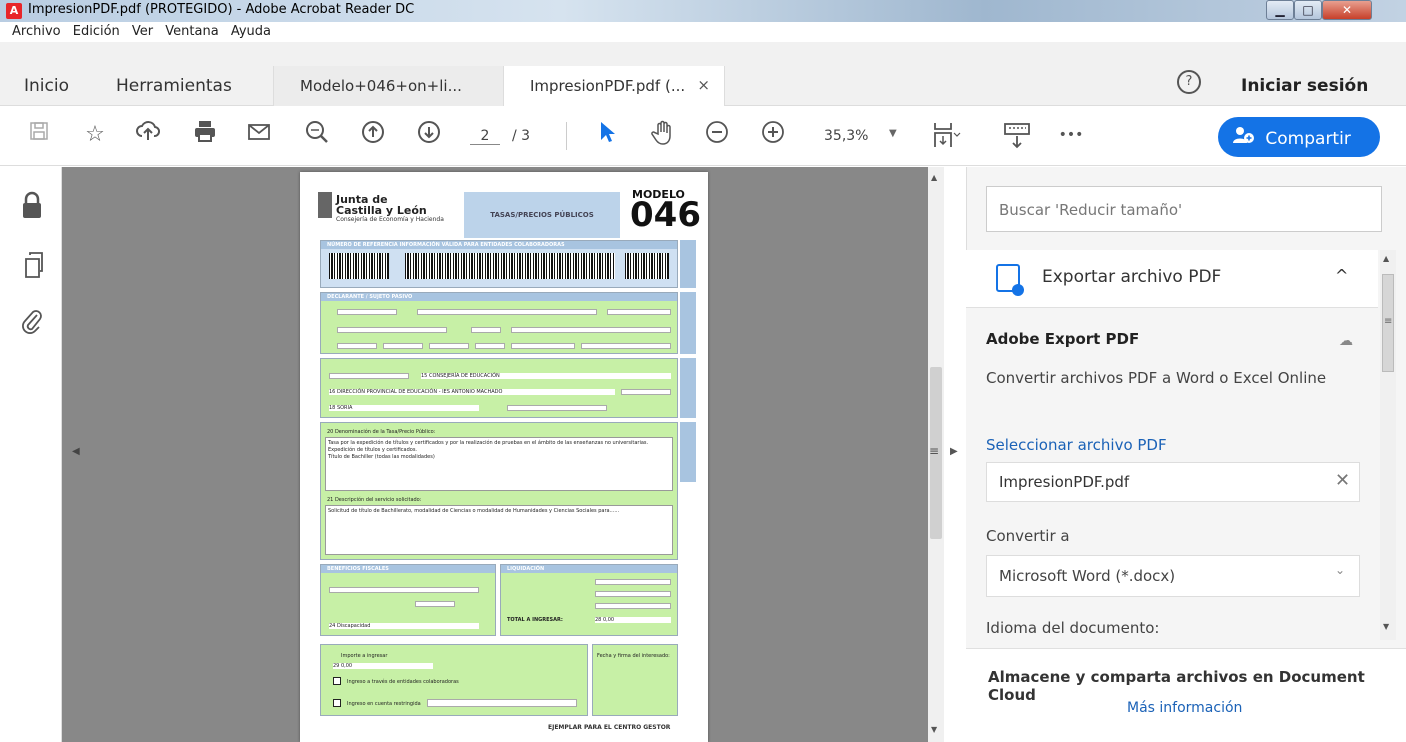 The height and width of the screenshot is (742, 1406). What do you see at coordinates (364, 656) in the screenshot?
I see `importe-label: Importe a ingresar` at bounding box center [364, 656].